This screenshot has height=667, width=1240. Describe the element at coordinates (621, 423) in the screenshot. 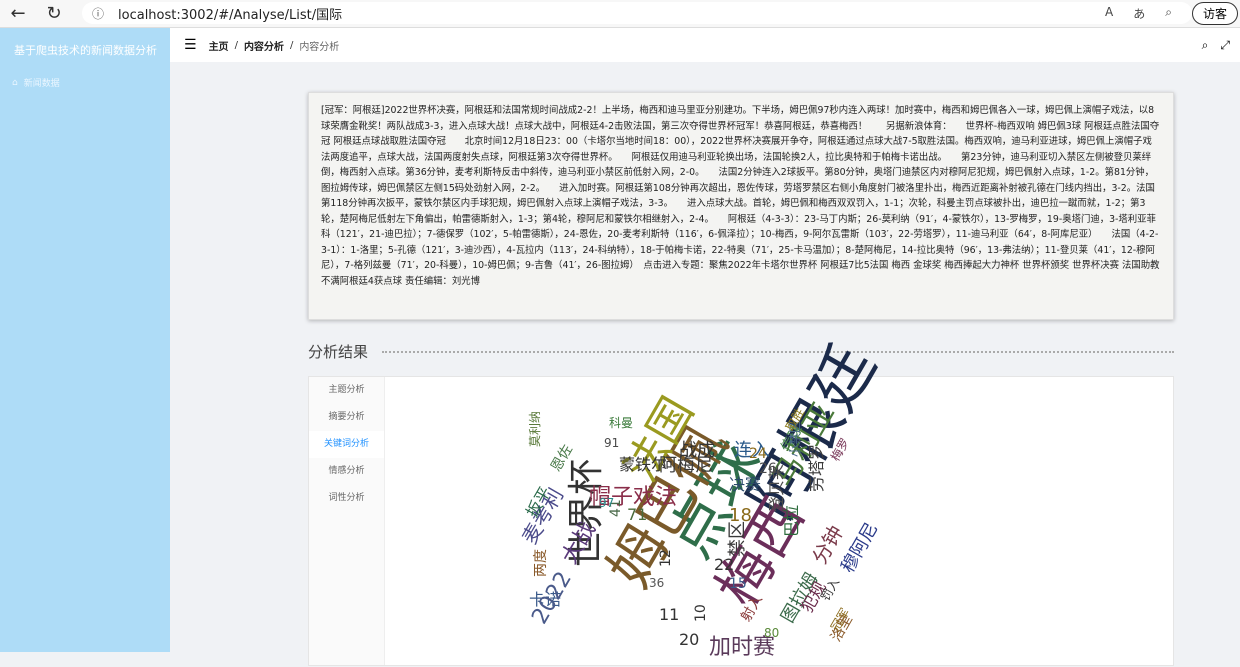

I see `wordcloud-word: 科曼` at that location.